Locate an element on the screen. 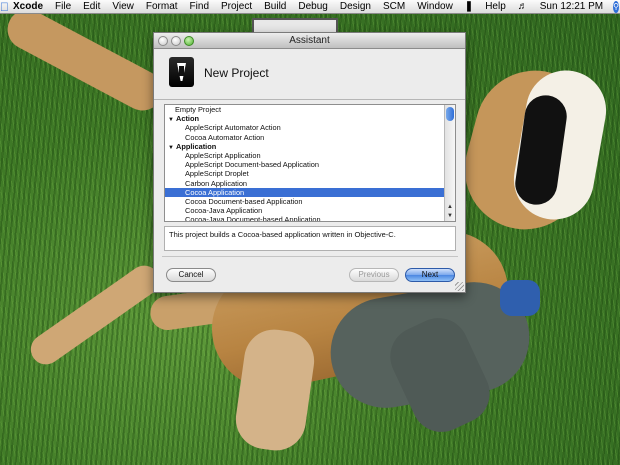 Image resolution: width=620 pixels, height=465 pixels. list-group: ▼ Application is located at coordinates (305, 146).